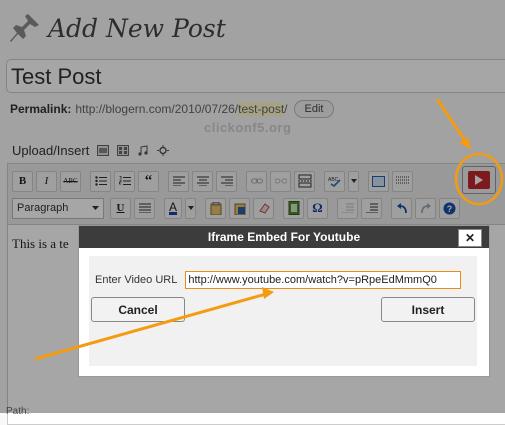 The width and height of the screenshot is (505, 425). I want to click on dialog-titlebar: Iframe Embed For Youtube ✕, so click(284, 237).